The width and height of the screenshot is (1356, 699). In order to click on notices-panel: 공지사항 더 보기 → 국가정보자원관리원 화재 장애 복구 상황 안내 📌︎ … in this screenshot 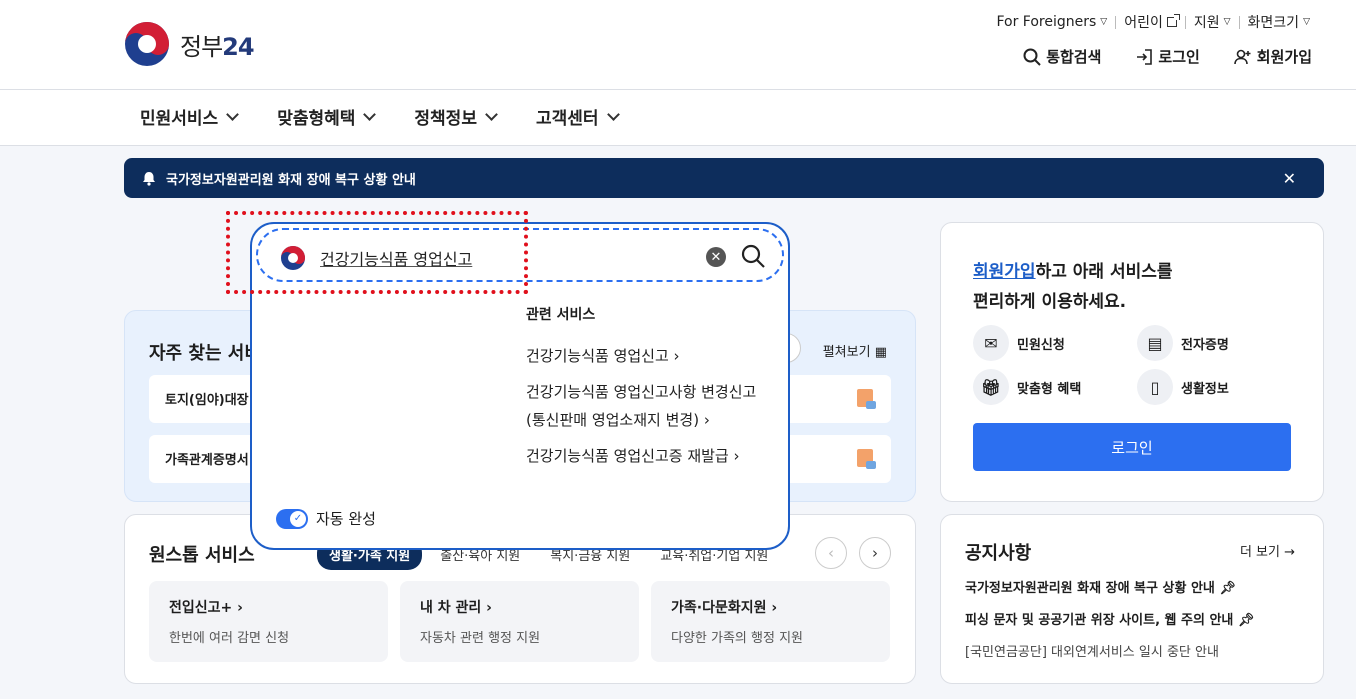, I will do `click(1132, 599)`.